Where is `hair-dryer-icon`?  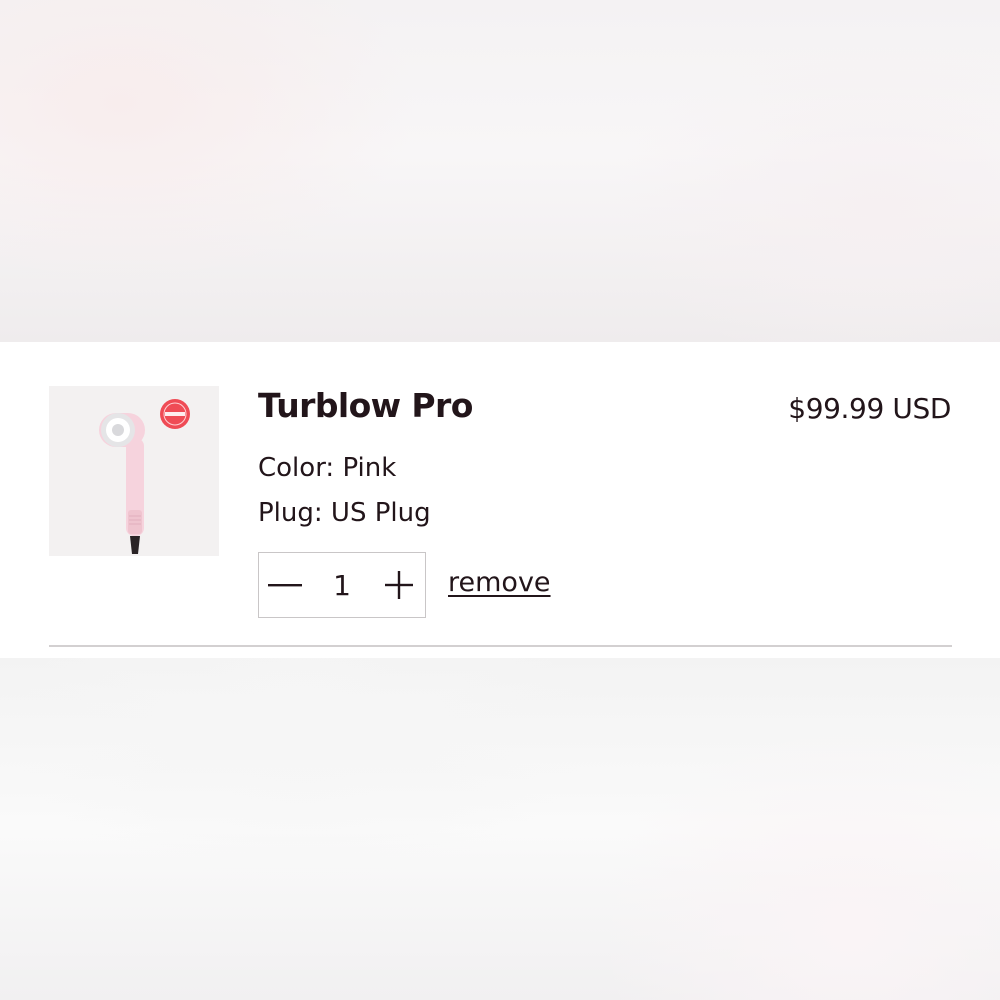 hair-dryer-icon is located at coordinates (144, 476).